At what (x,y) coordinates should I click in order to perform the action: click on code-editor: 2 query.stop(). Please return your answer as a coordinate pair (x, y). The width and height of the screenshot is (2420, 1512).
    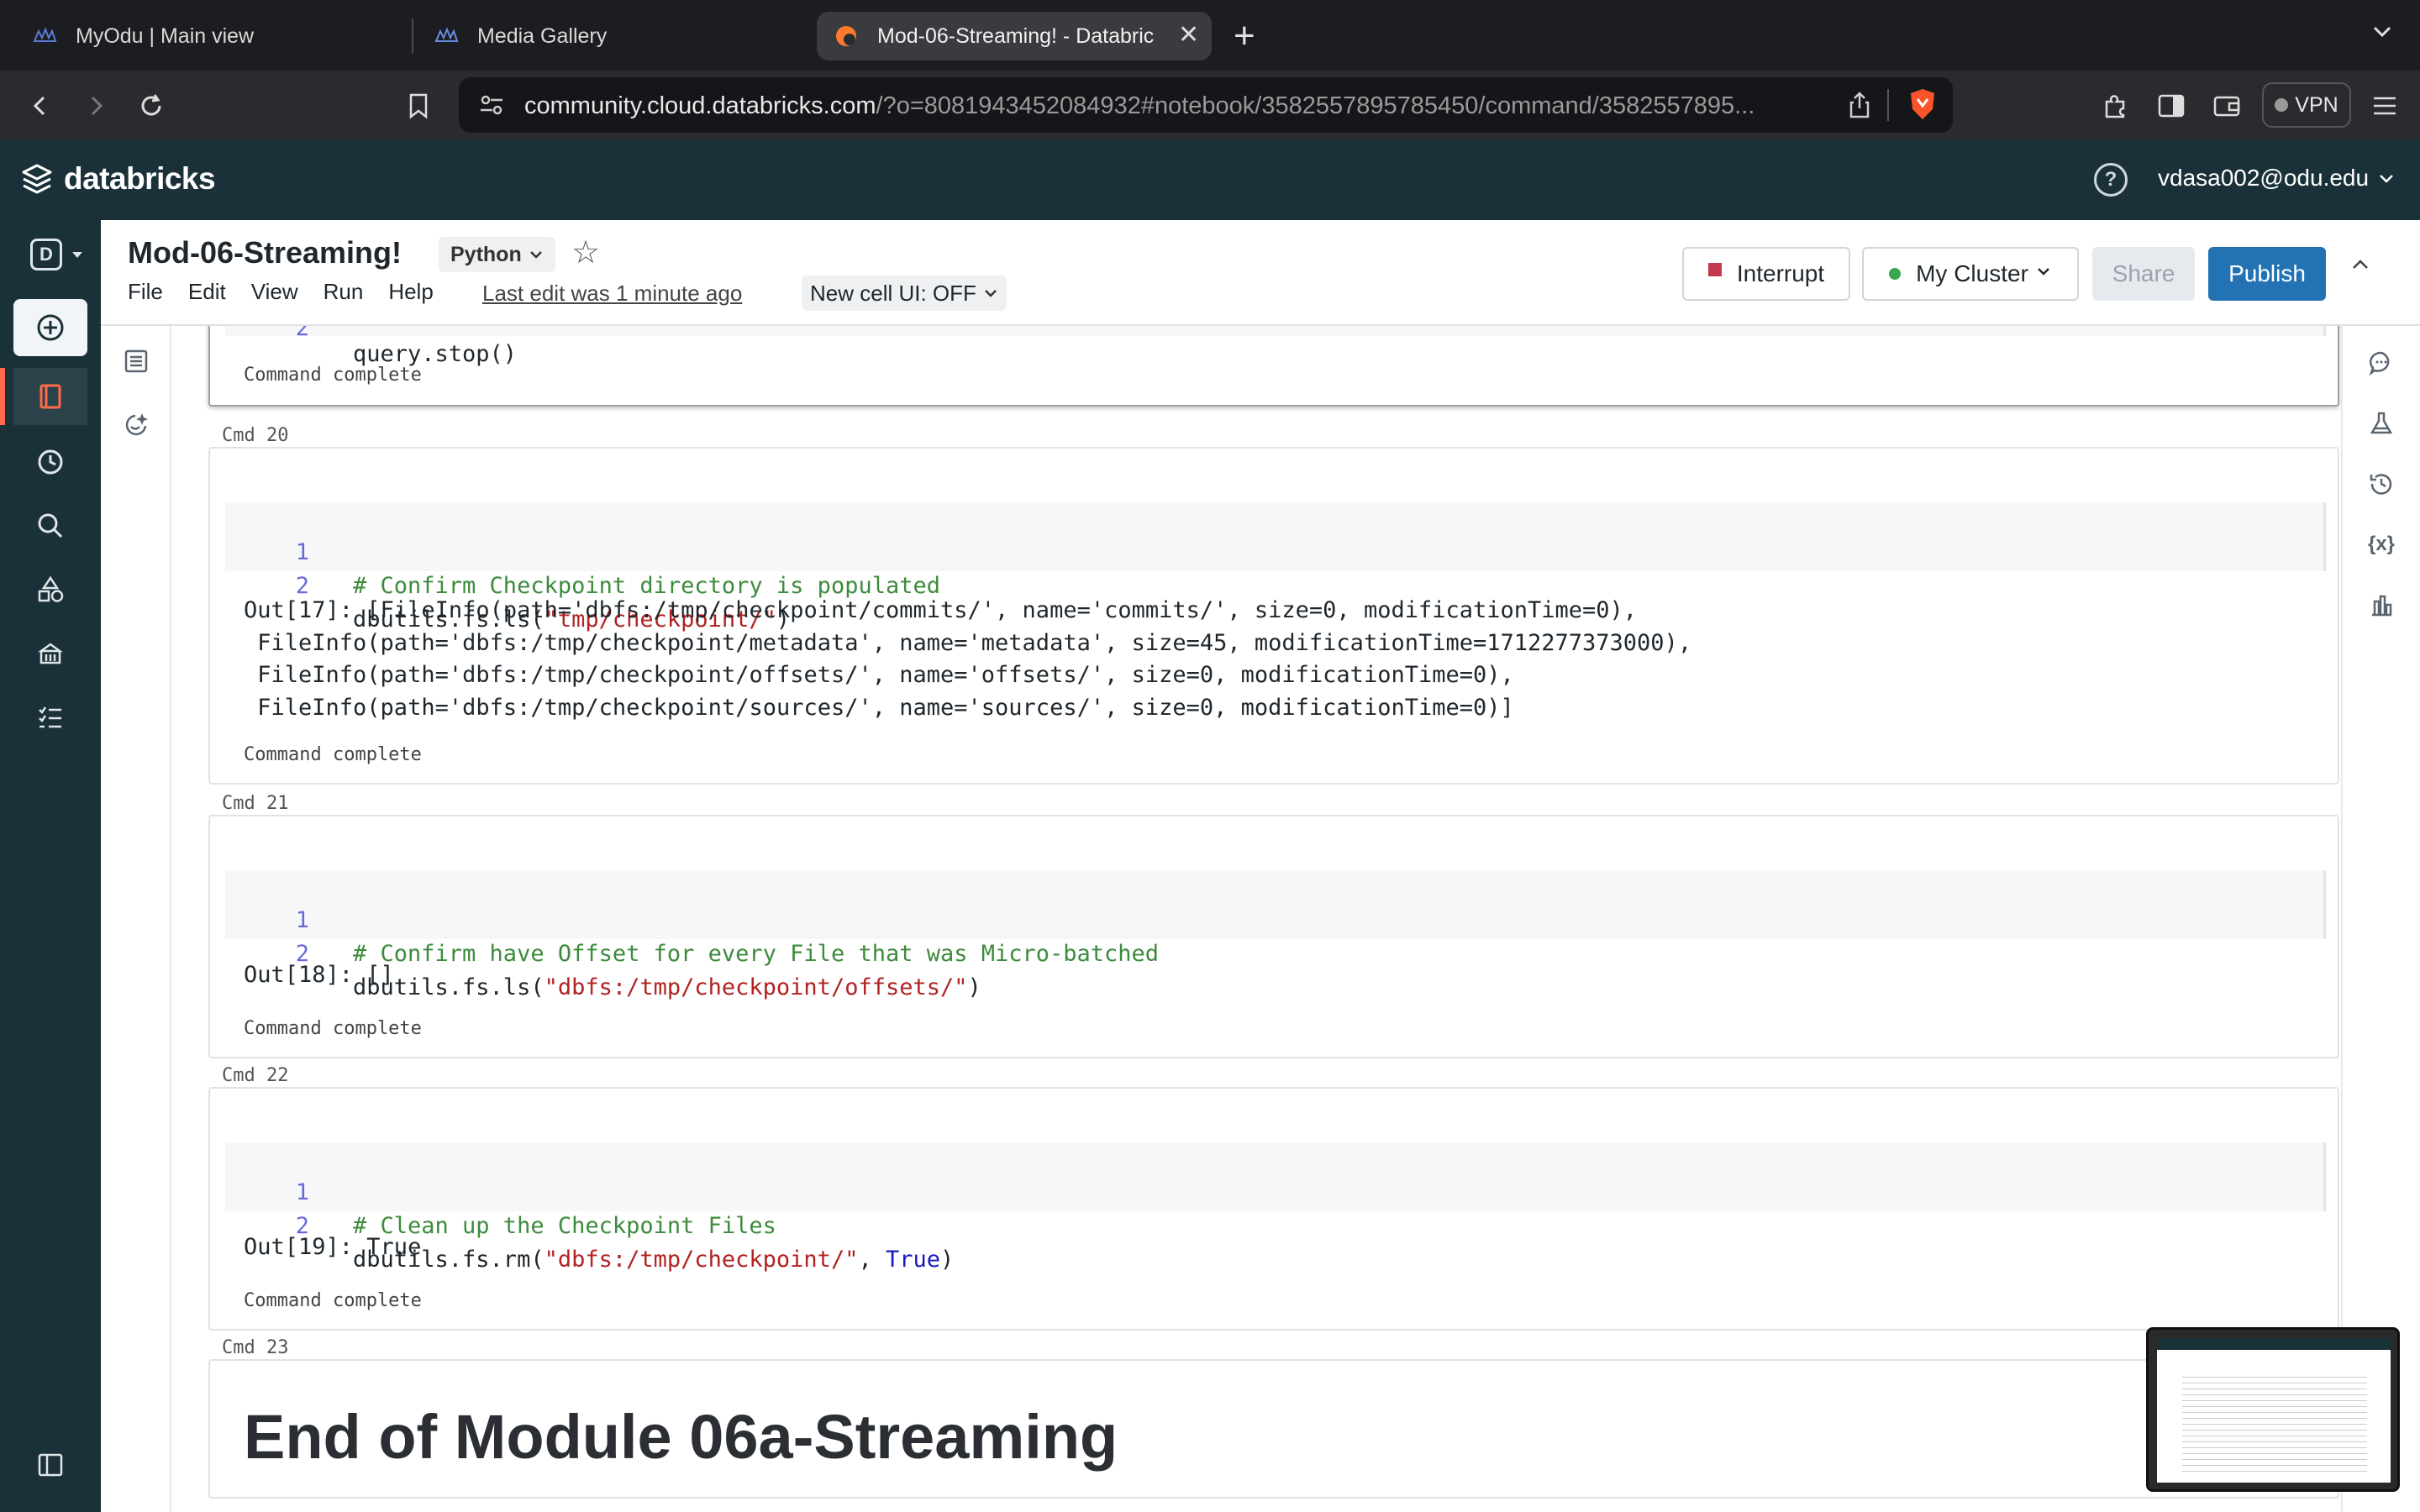
    Looking at the image, I should click on (1275, 346).